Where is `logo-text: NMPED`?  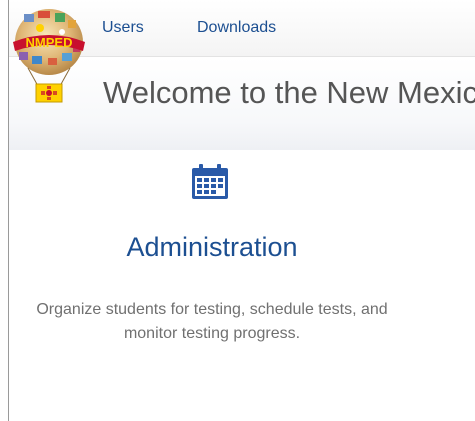
logo-text: NMPED is located at coordinates (49, 42).